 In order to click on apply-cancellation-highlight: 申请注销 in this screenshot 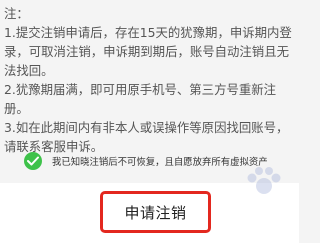, I will do `click(155, 212)`.